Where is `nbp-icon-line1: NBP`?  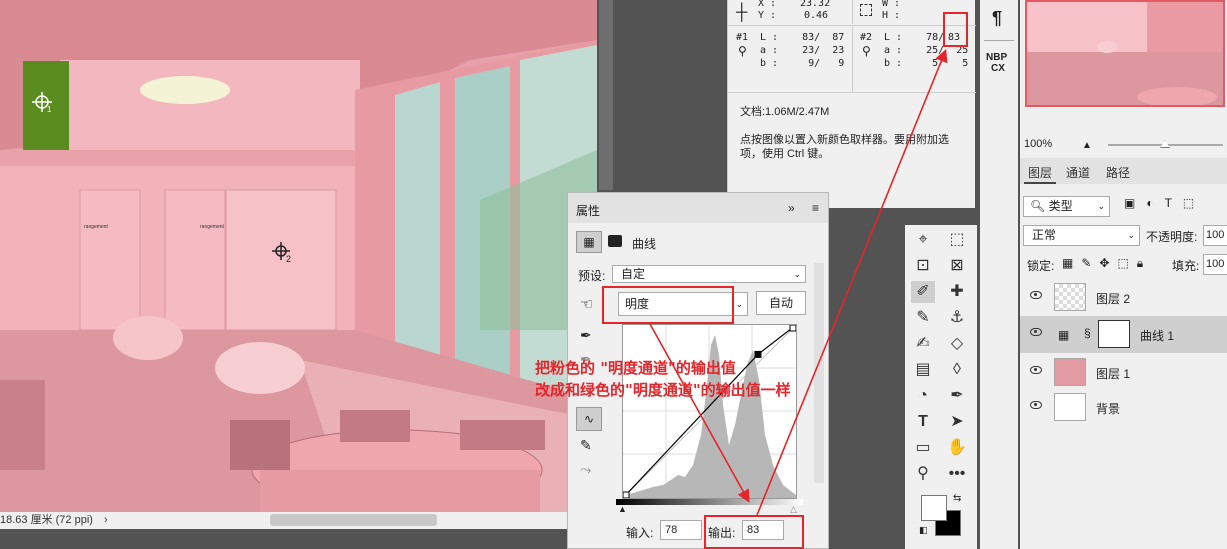
nbp-icon-line1: NBP is located at coordinates (996, 57).